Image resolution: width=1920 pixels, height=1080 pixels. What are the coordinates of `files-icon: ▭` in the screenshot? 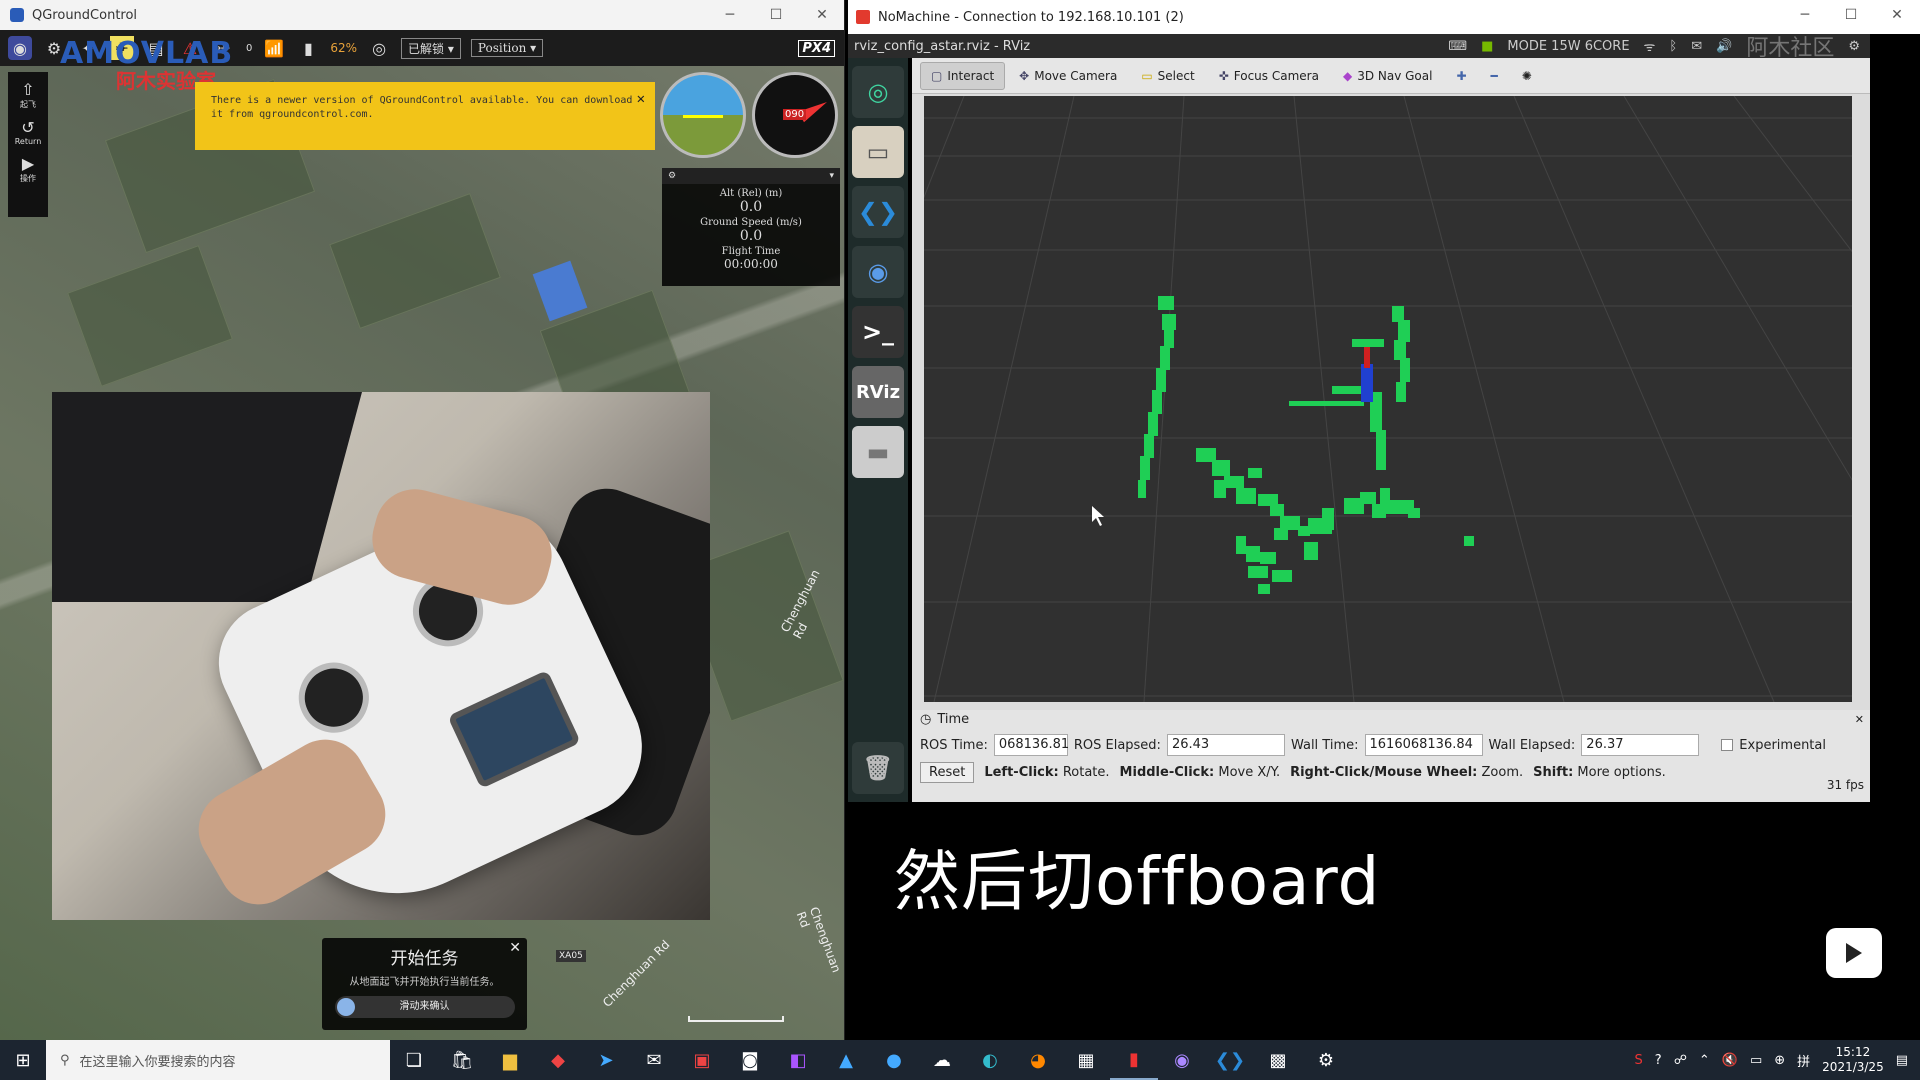 It's located at (878, 152).